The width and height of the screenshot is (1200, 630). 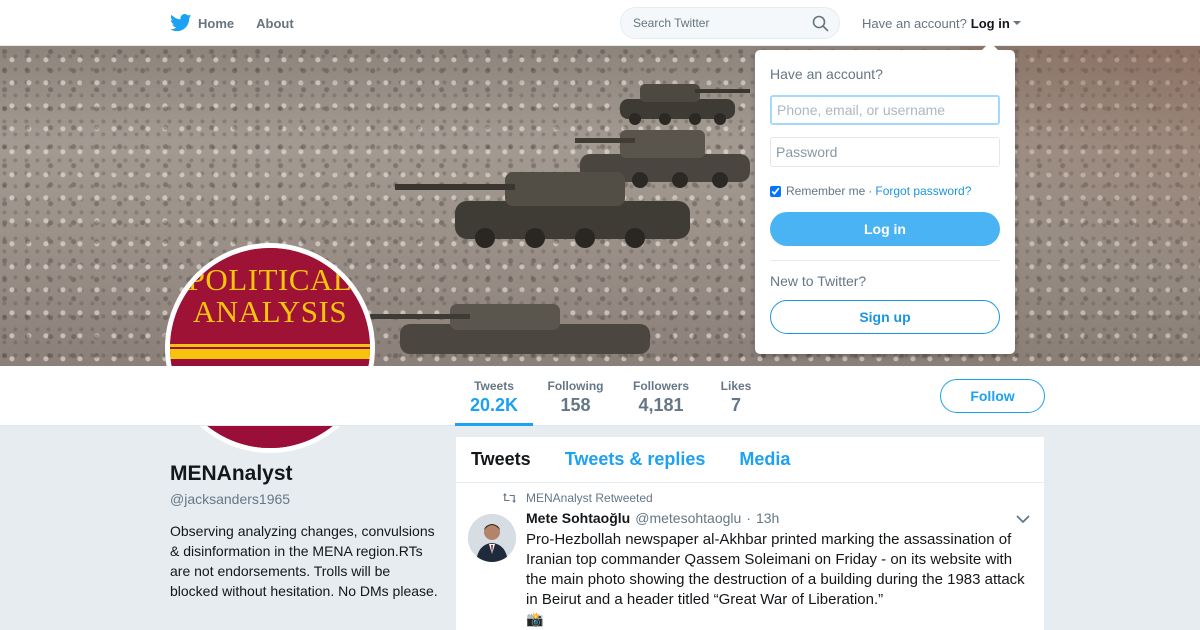 I want to click on stat-value: 7, so click(x=735, y=405).